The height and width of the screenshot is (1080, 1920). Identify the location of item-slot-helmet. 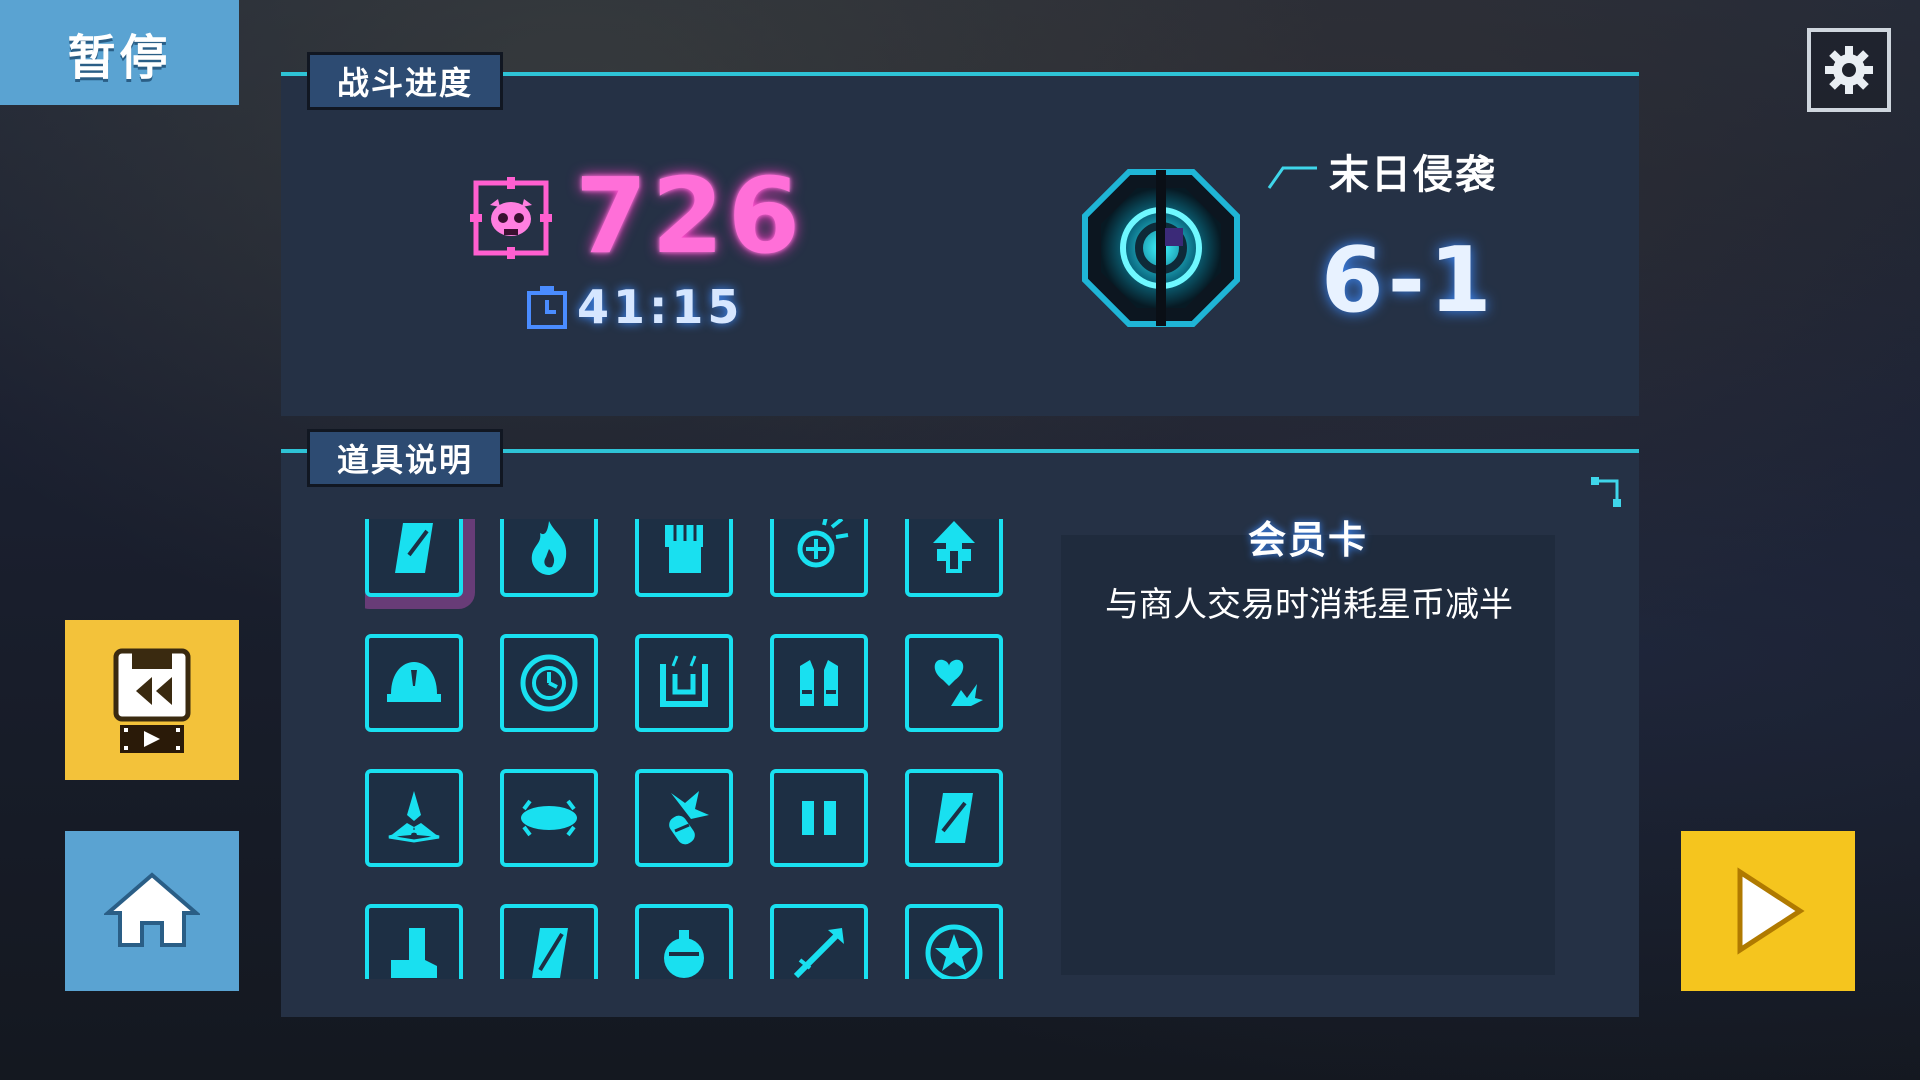
(414, 683).